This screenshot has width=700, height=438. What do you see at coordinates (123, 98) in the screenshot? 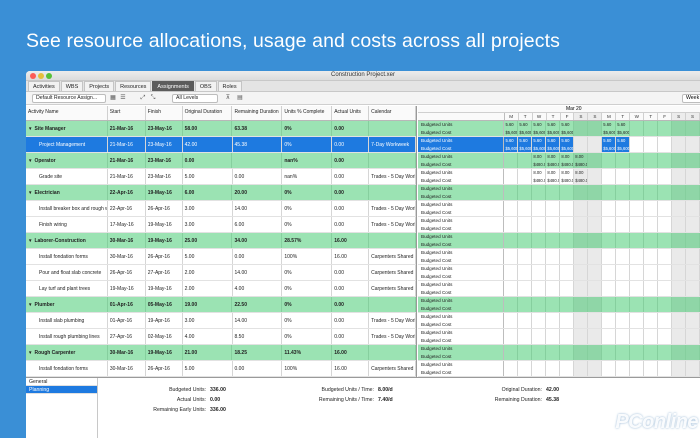
I see `table-view-icon: ☰` at bounding box center [123, 98].